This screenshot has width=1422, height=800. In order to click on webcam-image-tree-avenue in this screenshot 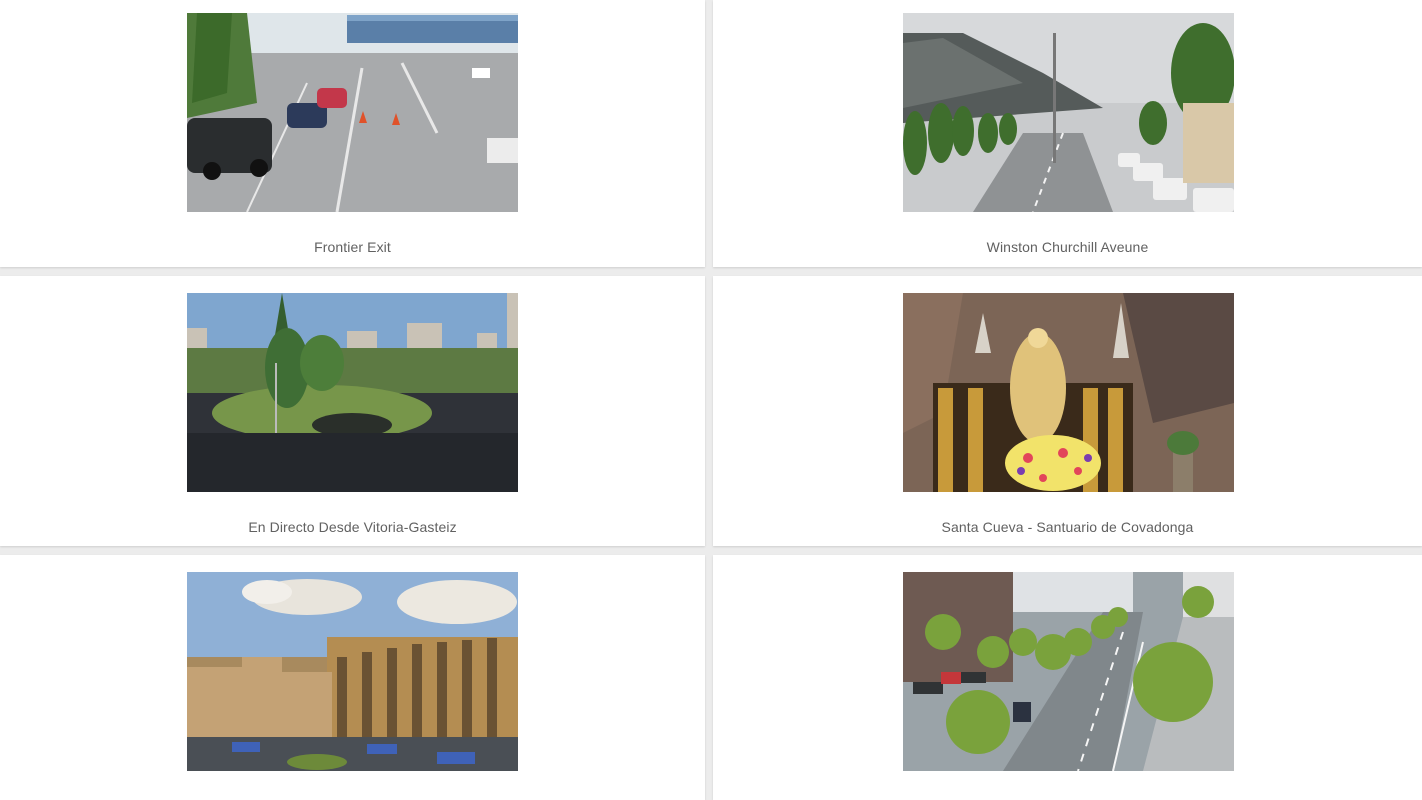, I will do `click(1068, 671)`.